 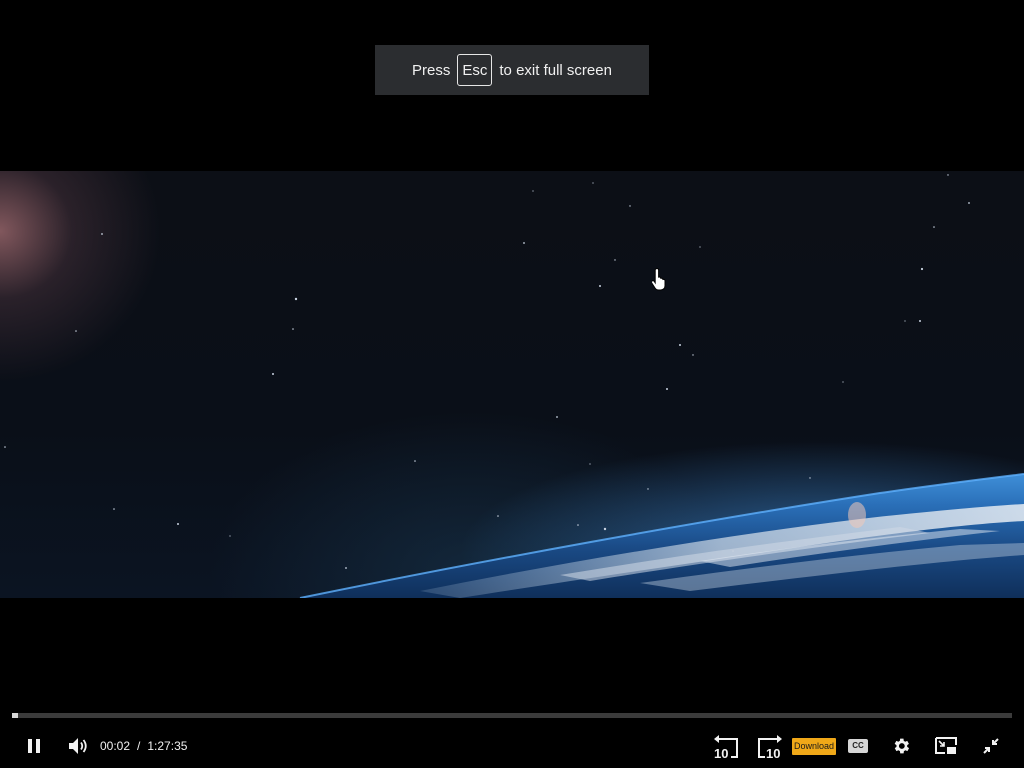 I want to click on pause-button, so click(x=34, y=746).